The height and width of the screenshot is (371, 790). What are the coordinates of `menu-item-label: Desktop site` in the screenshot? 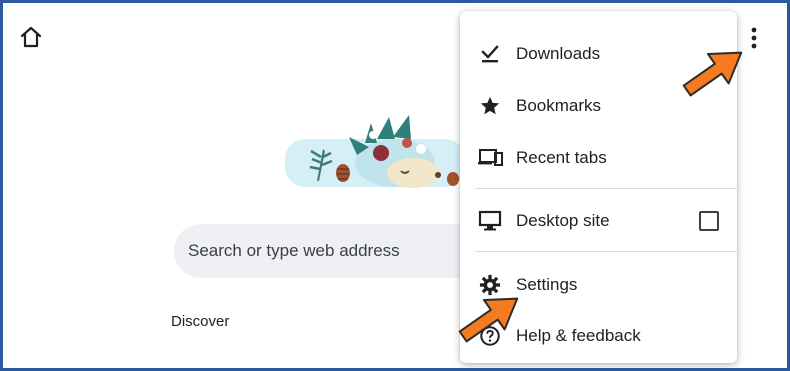 It's located at (563, 220).